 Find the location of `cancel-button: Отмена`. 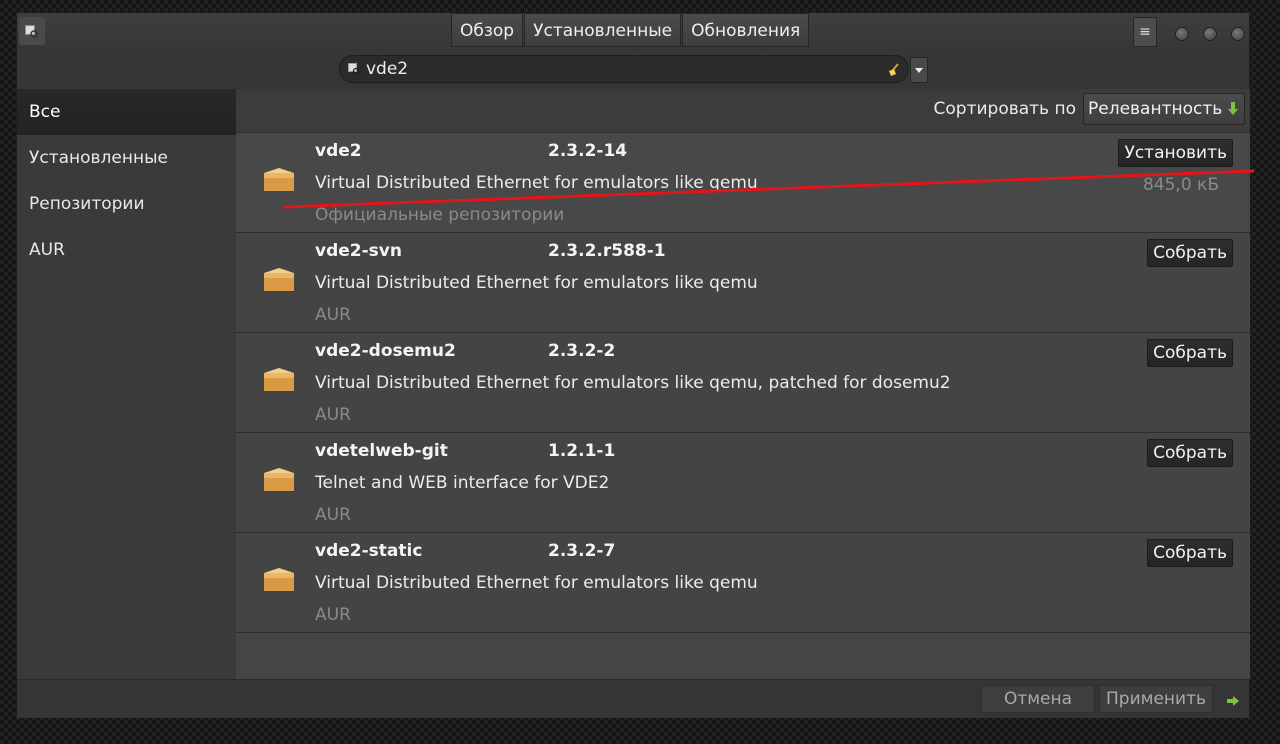

cancel-button: Отмена is located at coordinates (1038, 699).